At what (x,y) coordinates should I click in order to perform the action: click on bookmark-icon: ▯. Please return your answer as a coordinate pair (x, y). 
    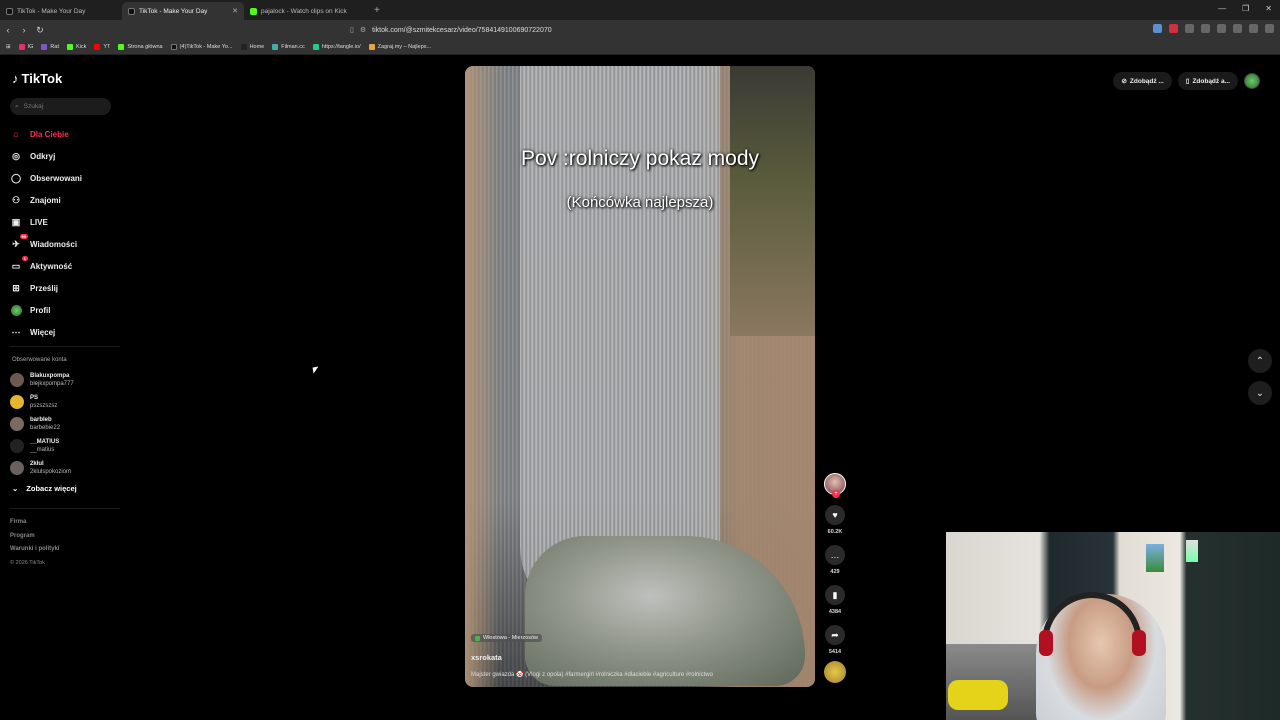
    Looking at the image, I should click on (352, 30).